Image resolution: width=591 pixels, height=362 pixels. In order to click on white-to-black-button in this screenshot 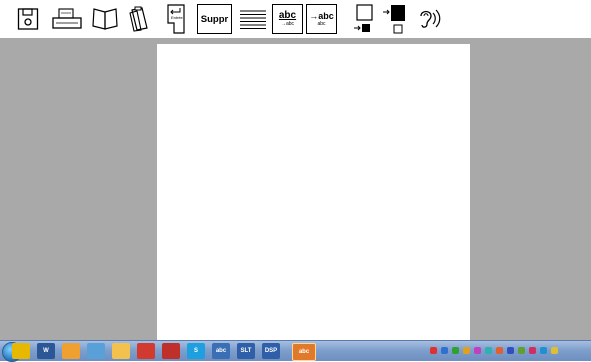, I will do `click(363, 19)`.